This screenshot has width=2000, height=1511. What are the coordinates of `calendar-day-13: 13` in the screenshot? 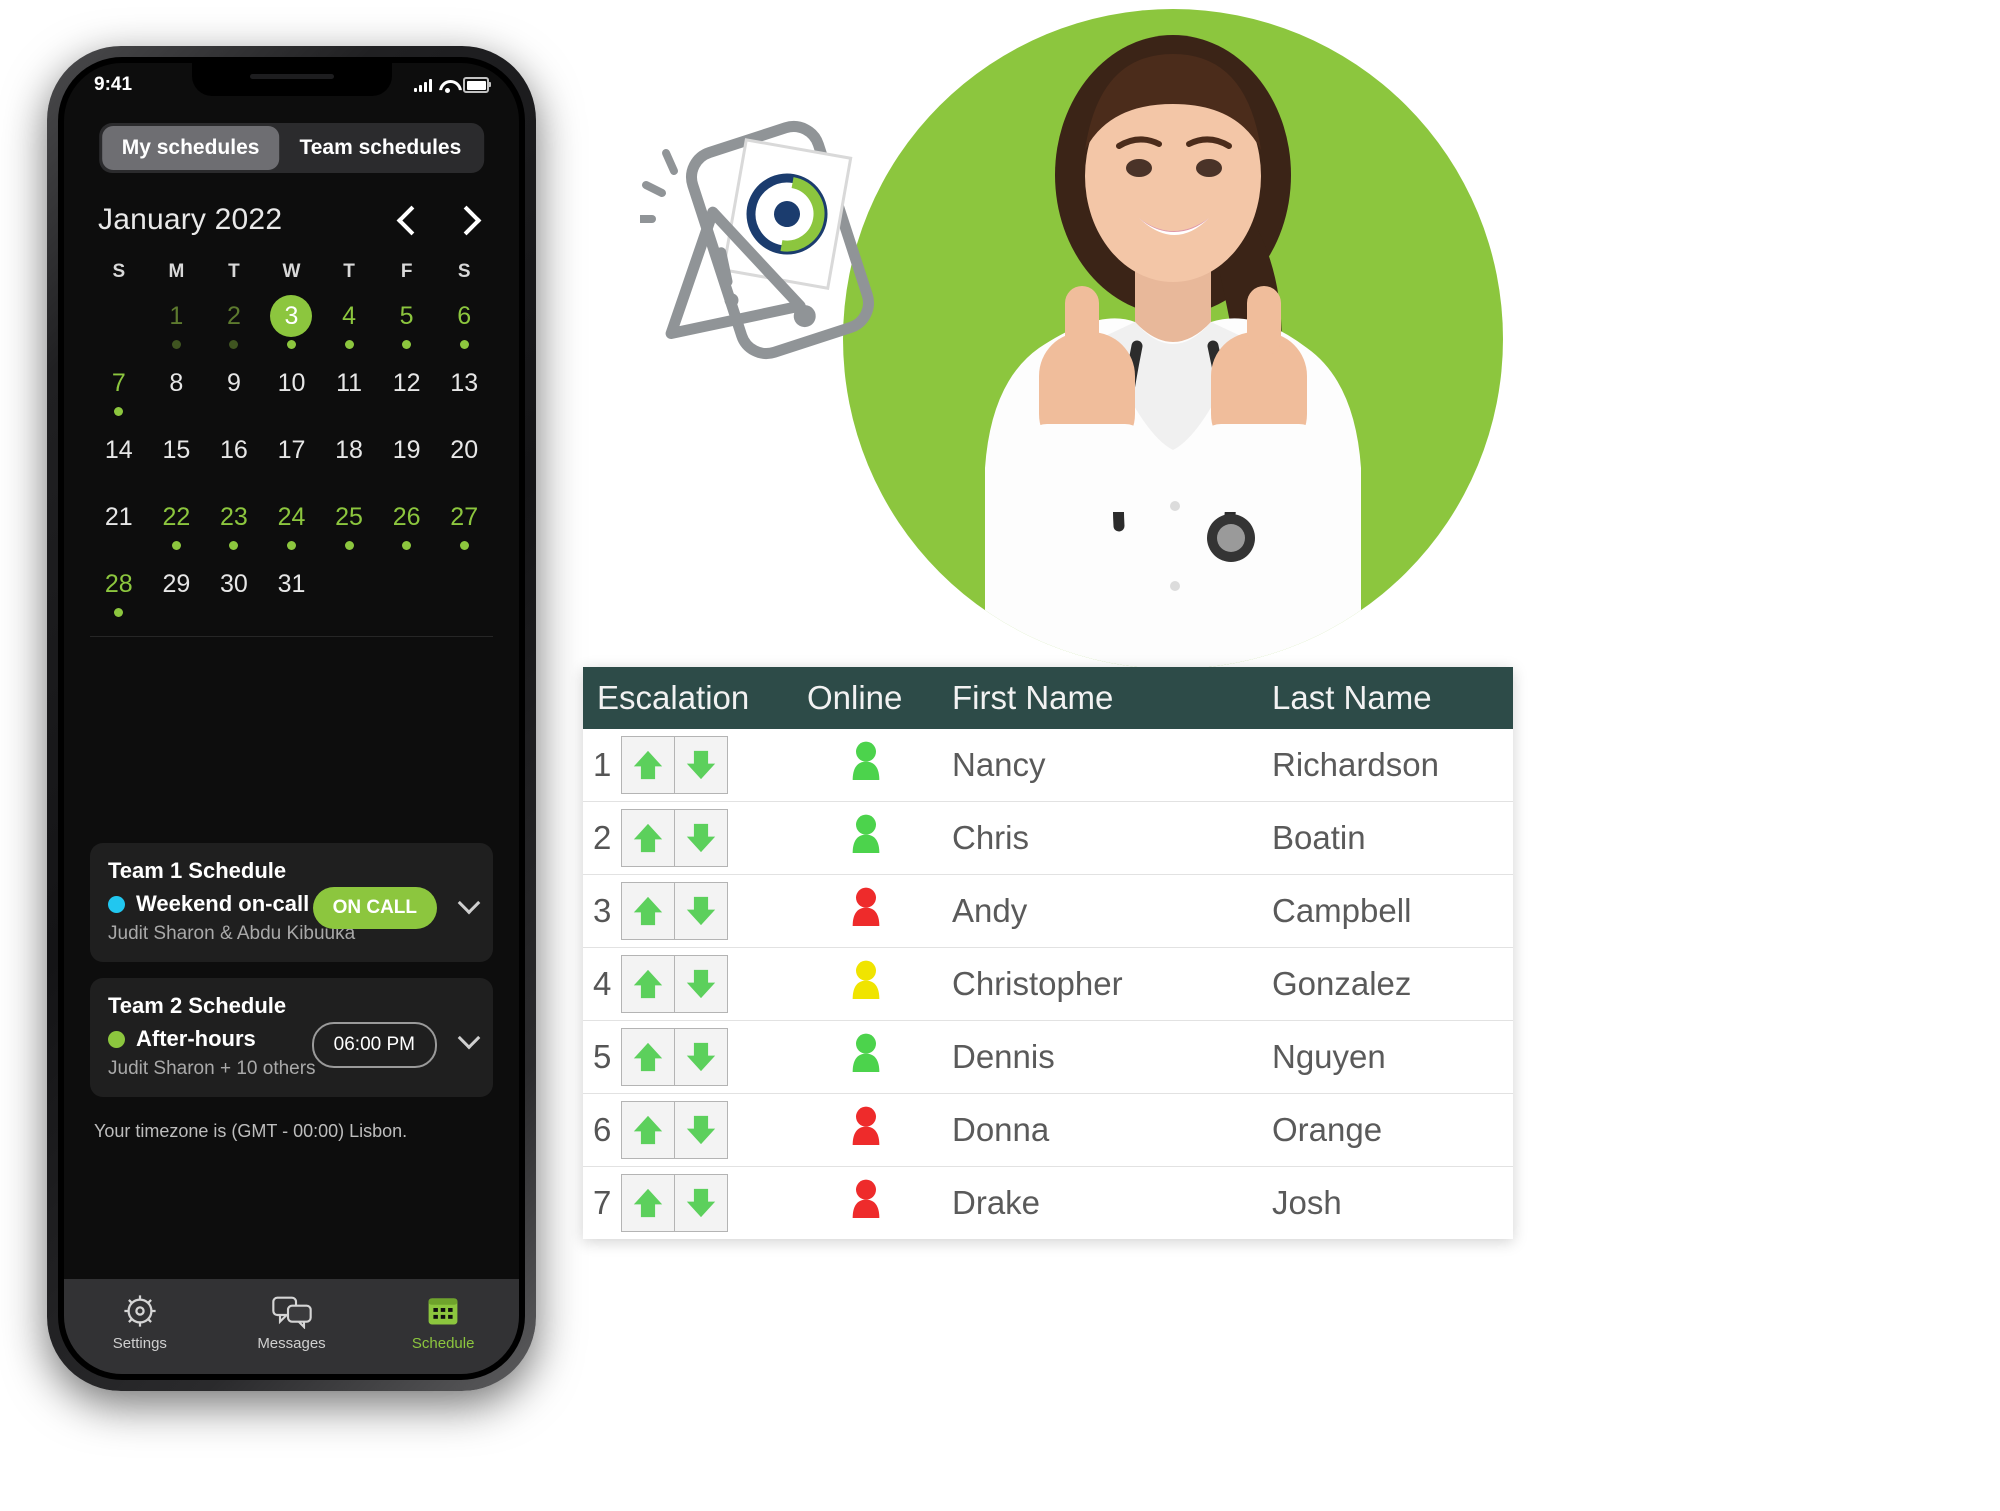 It's located at (464, 388).